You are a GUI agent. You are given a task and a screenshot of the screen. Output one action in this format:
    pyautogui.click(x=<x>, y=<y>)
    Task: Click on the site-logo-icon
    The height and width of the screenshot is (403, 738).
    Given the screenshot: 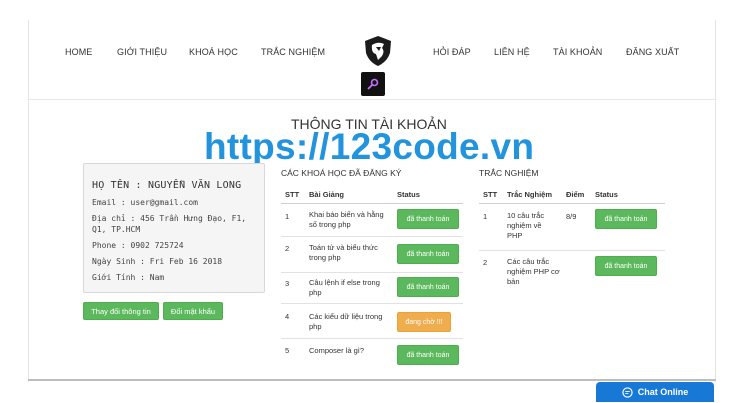 What is the action you would take?
    pyautogui.click(x=378, y=51)
    